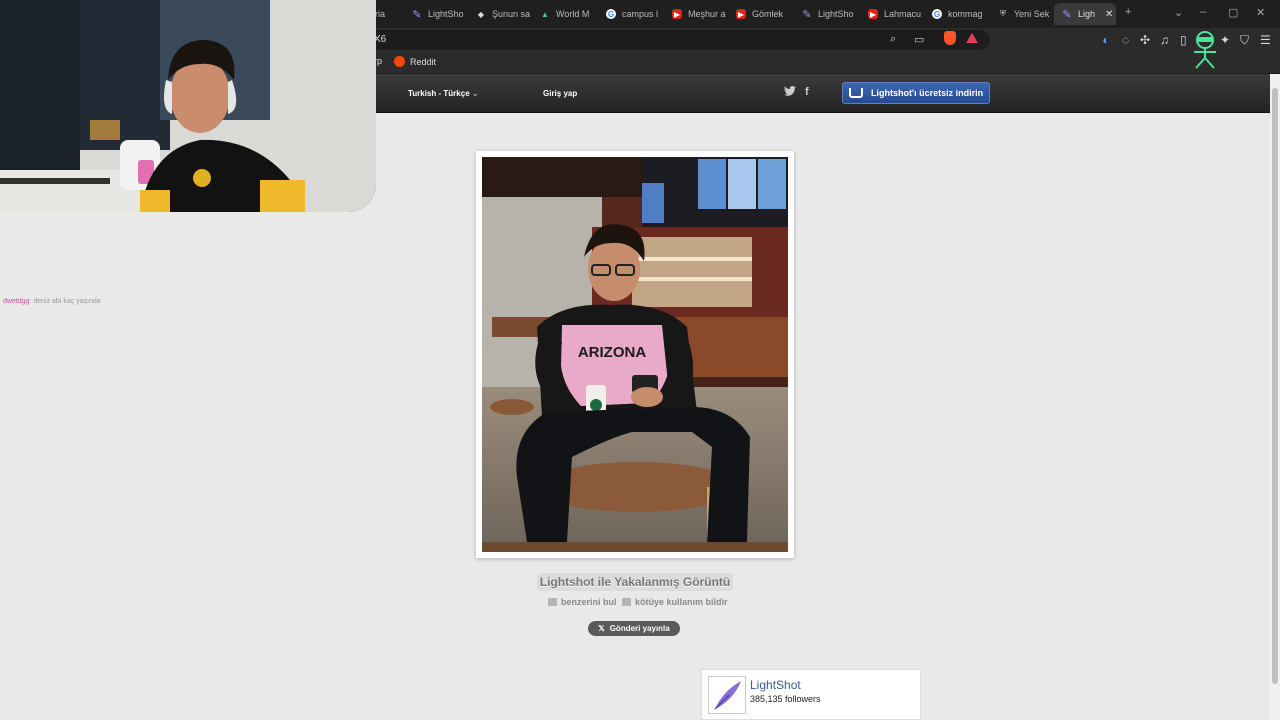  What do you see at coordinates (775, 685) in the screenshot?
I see `facebook-page-name: LightShot` at bounding box center [775, 685].